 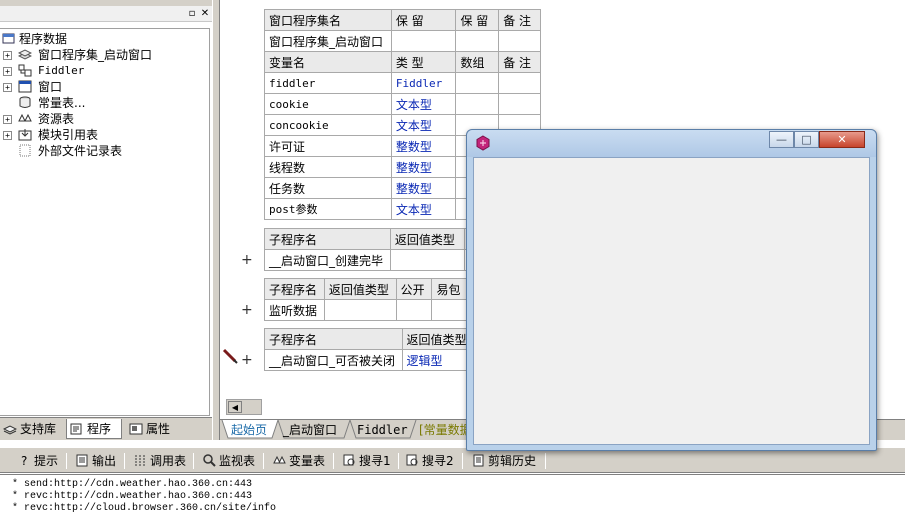 I want to click on tree-item-fiddler: + Fiddler, so click(x=100, y=71).